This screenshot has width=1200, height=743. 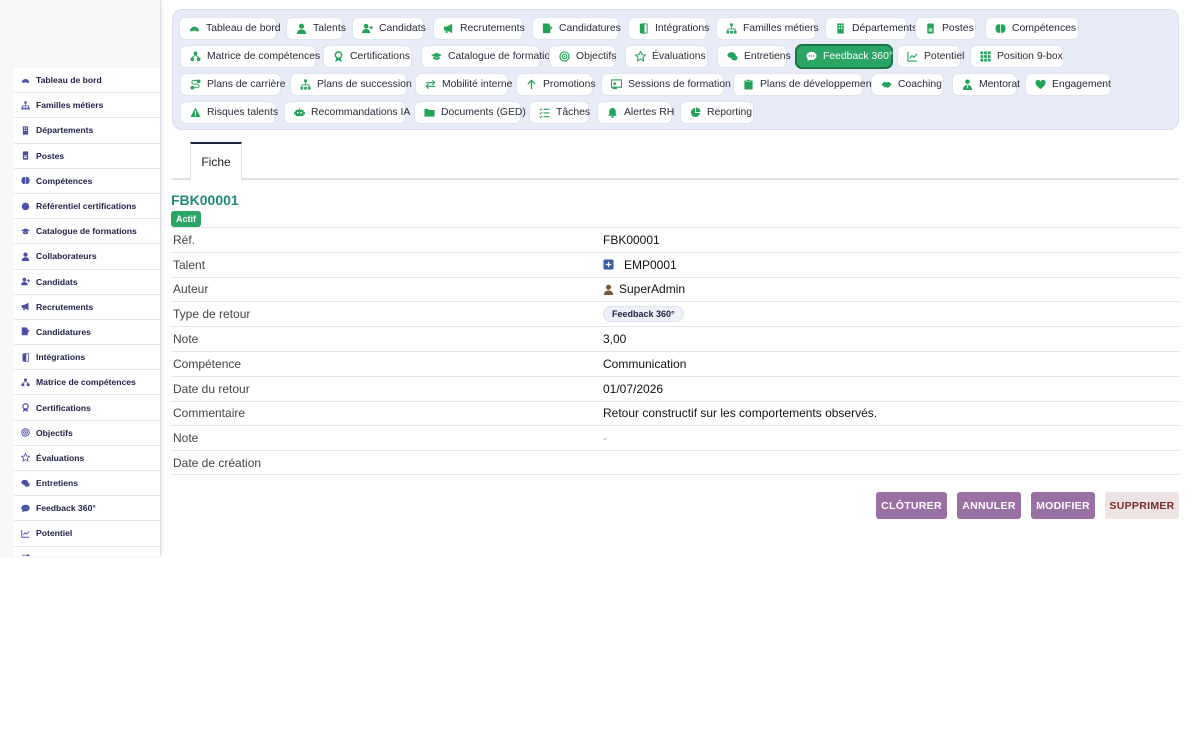 What do you see at coordinates (612, 112) in the screenshot?
I see `bell-icon` at bounding box center [612, 112].